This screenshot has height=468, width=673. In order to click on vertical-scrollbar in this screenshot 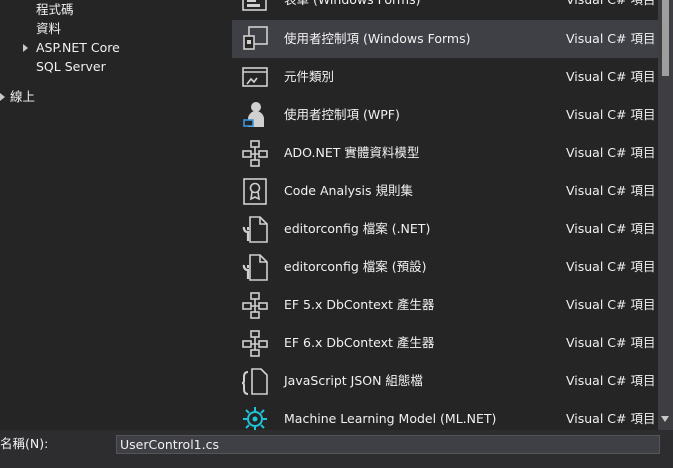, I will do `click(665, 215)`.